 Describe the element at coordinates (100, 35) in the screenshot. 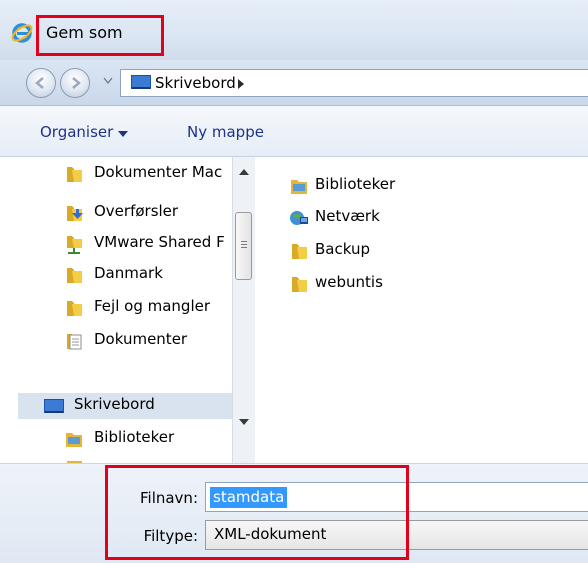

I see `highlight-box-title` at that location.